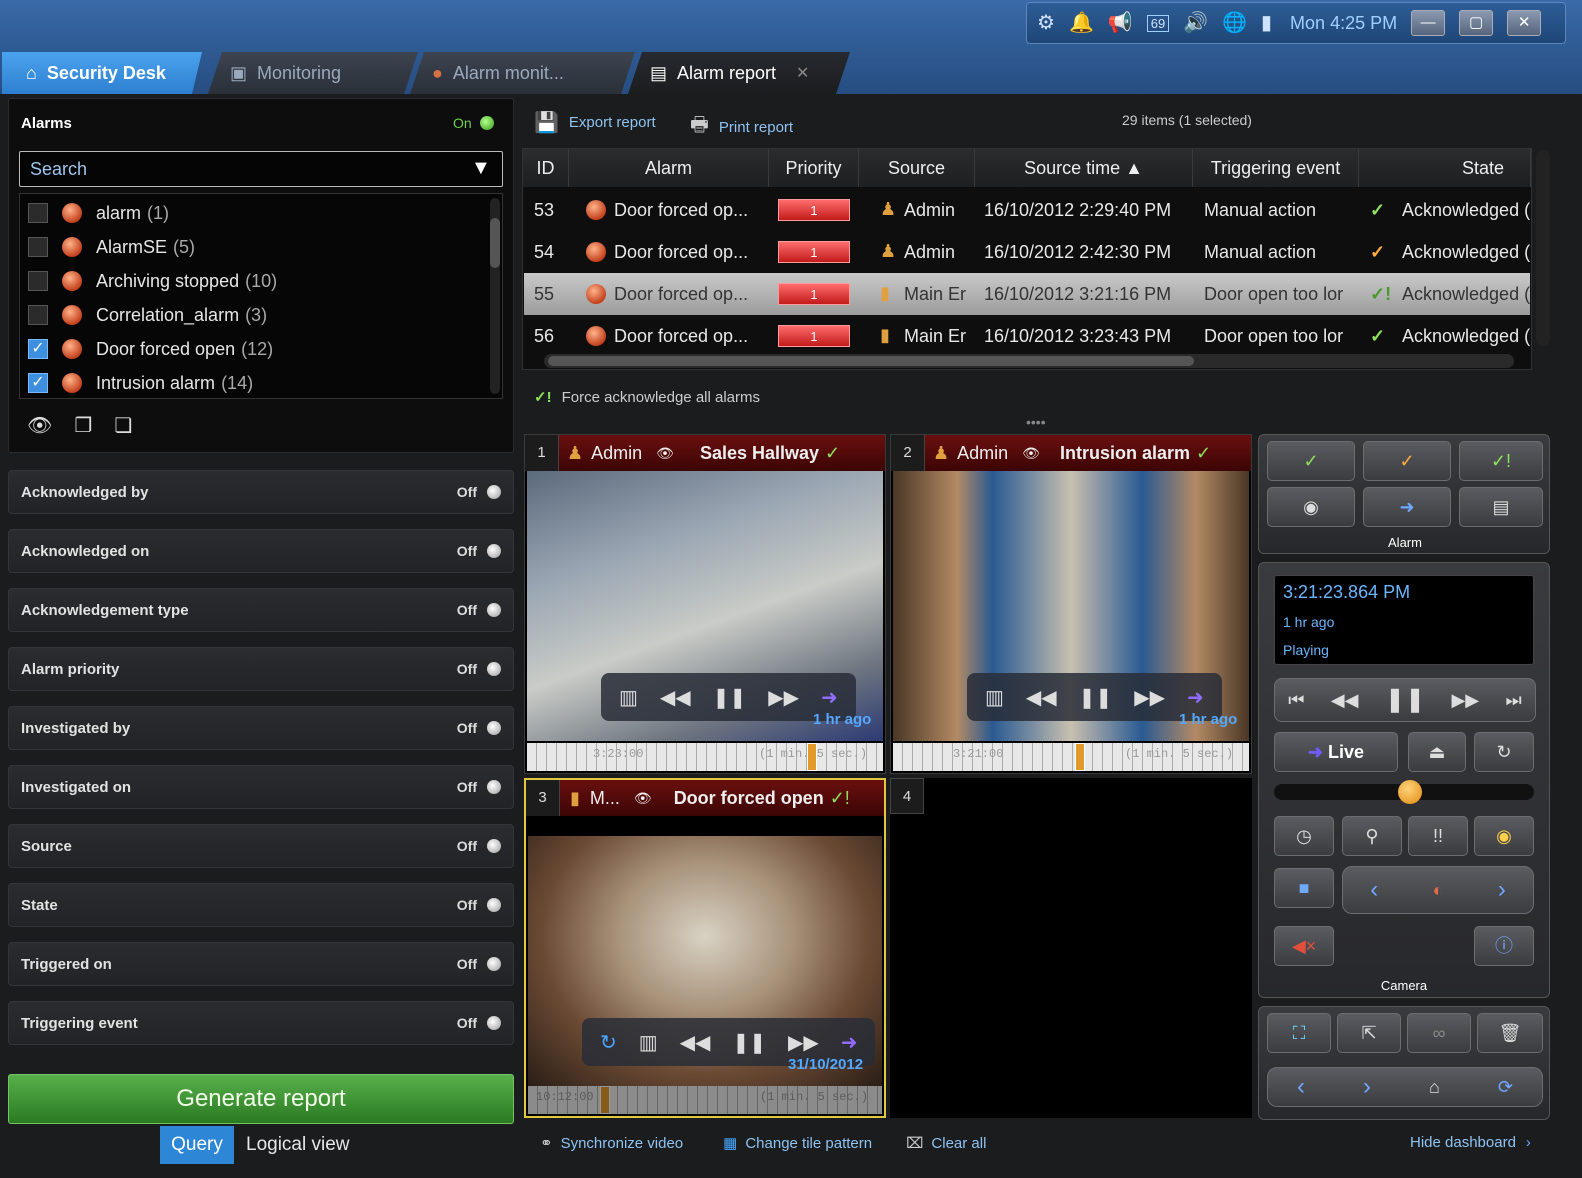 The image size is (1582, 1178). What do you see at coordinates (1504, 836) in the screenshot?
I see `record-button: ◉` at bounding box center [1504, 836].